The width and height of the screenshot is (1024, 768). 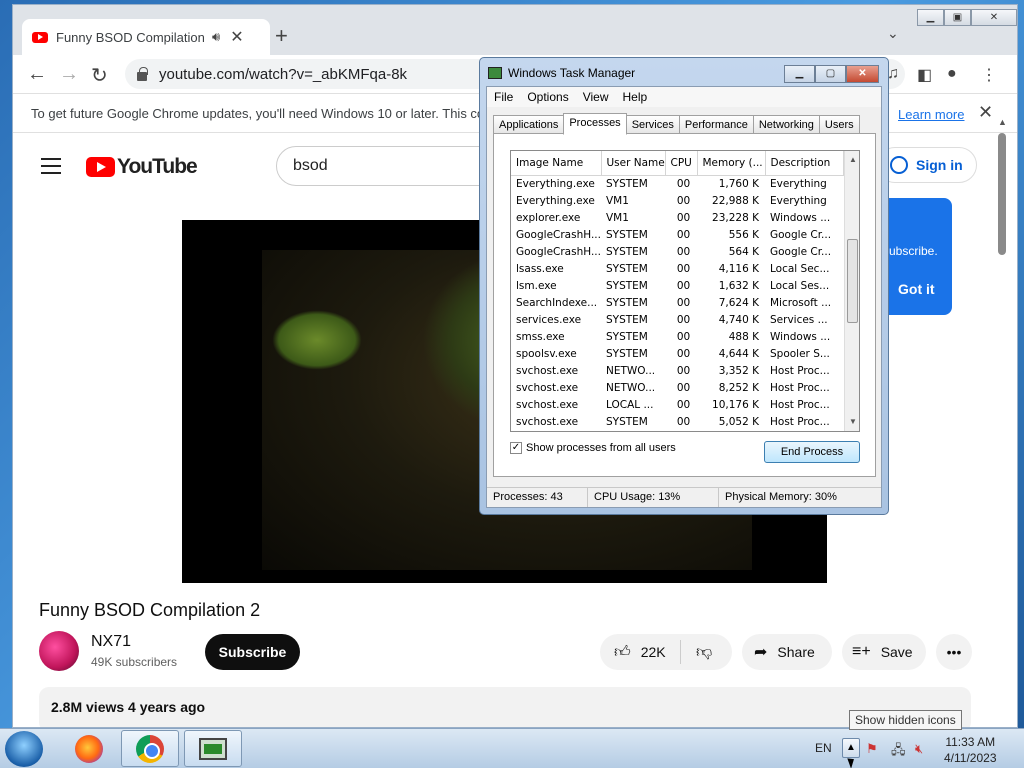 I want to click on start-button-windows-icon, so click(x=24, y=749).